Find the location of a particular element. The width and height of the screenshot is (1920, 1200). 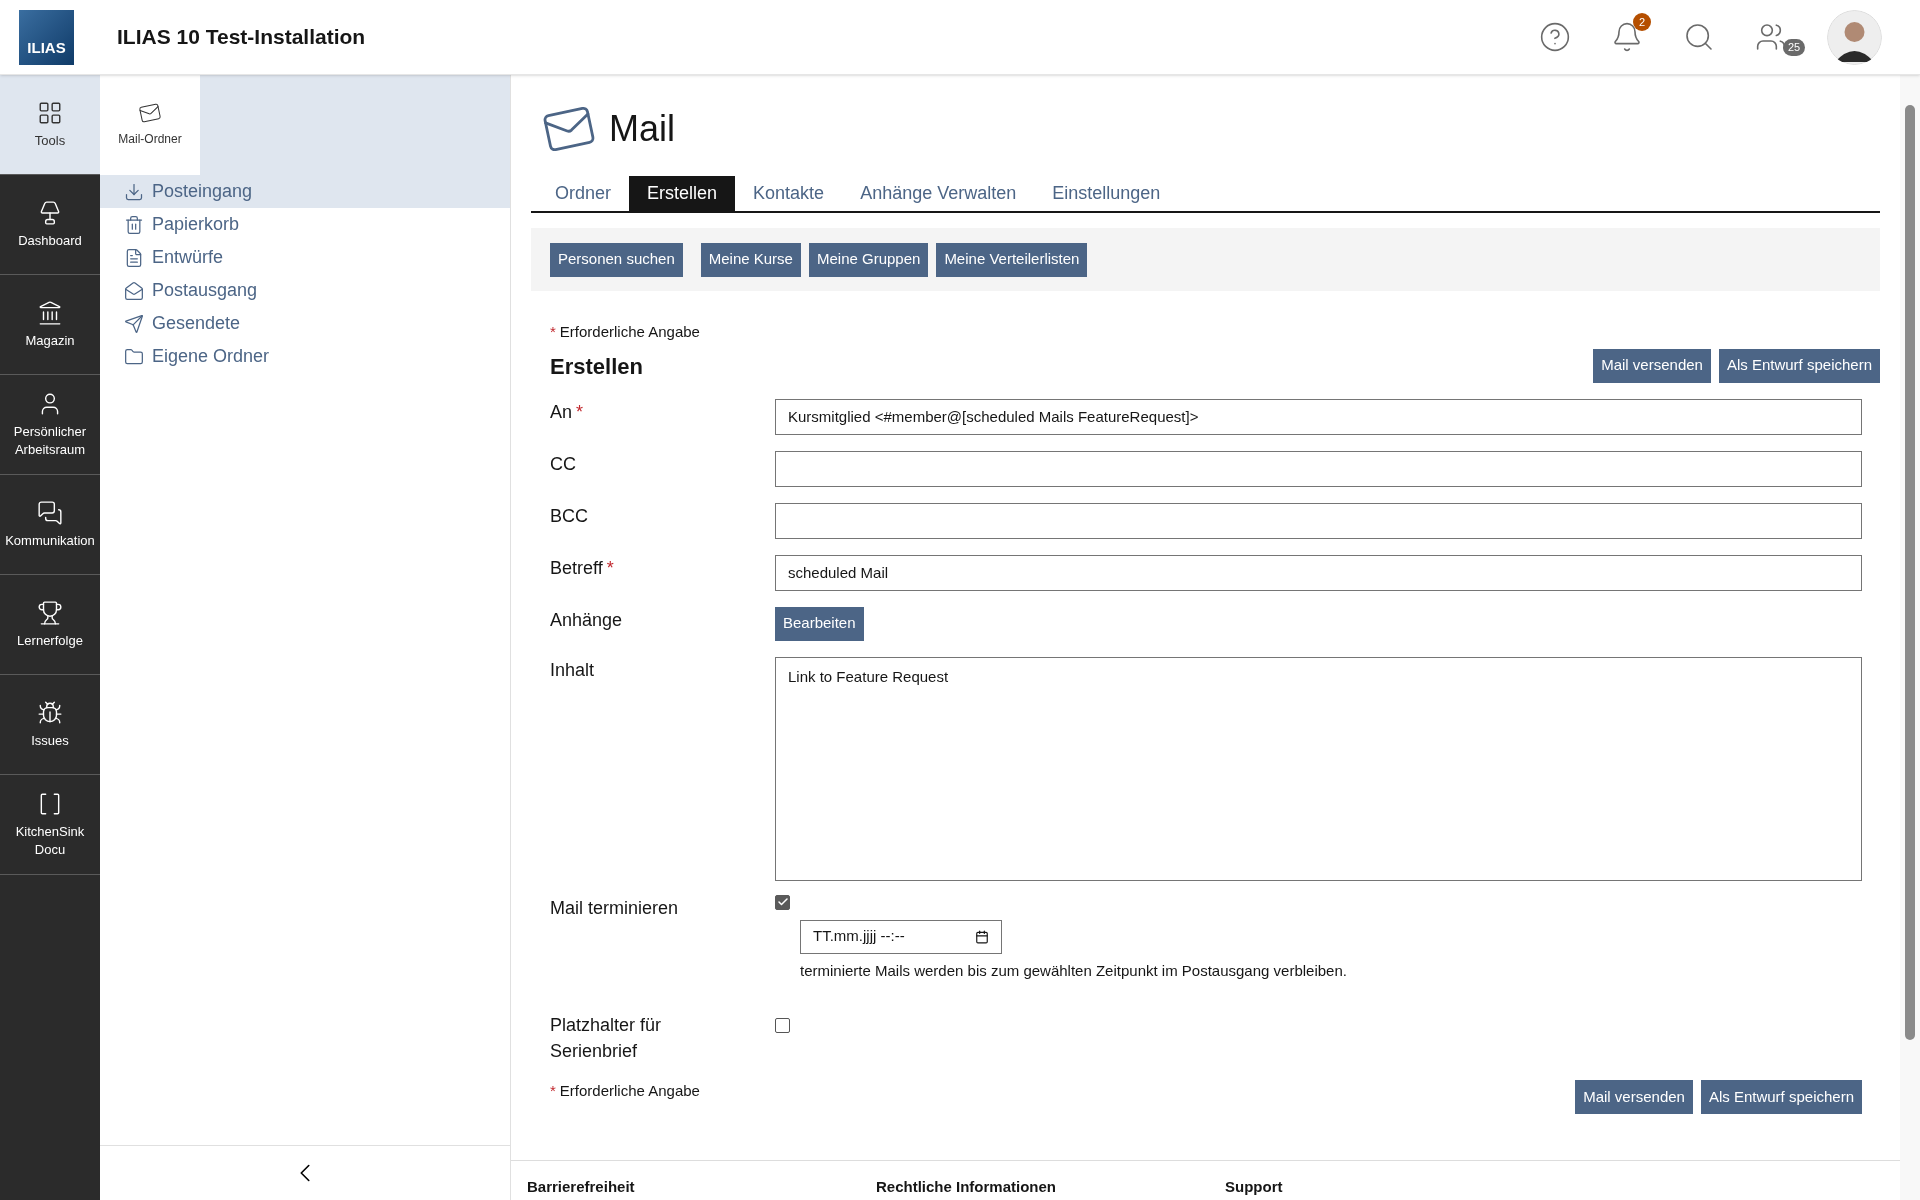

document-icon is located at coordinates (134, 257).